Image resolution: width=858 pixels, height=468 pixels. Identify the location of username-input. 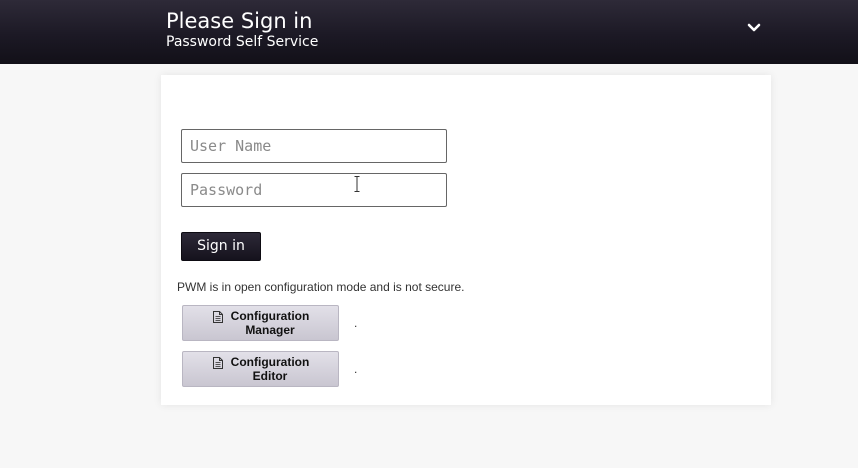
(314, 146).